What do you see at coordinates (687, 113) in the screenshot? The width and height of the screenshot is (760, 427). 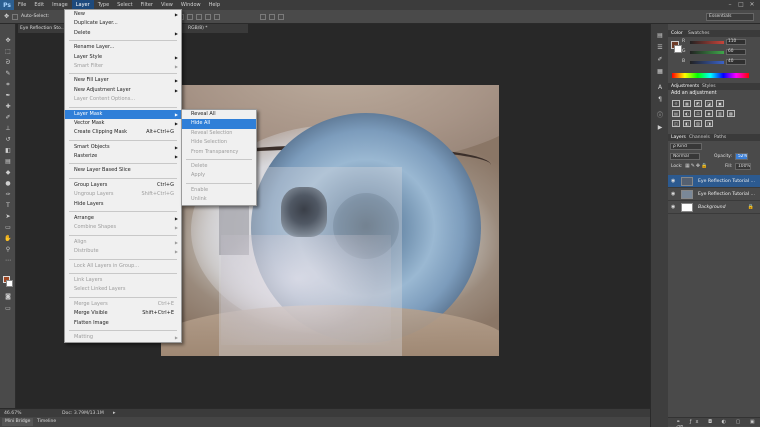 I see `adjustment-icon: ◐` at bounding box center [687, 113].